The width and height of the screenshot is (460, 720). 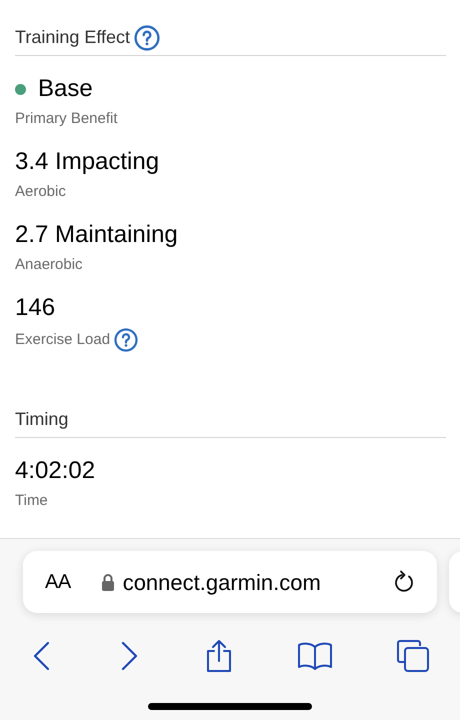 I want to click on metric-label: Aerobic, so click(x=40, y=192).